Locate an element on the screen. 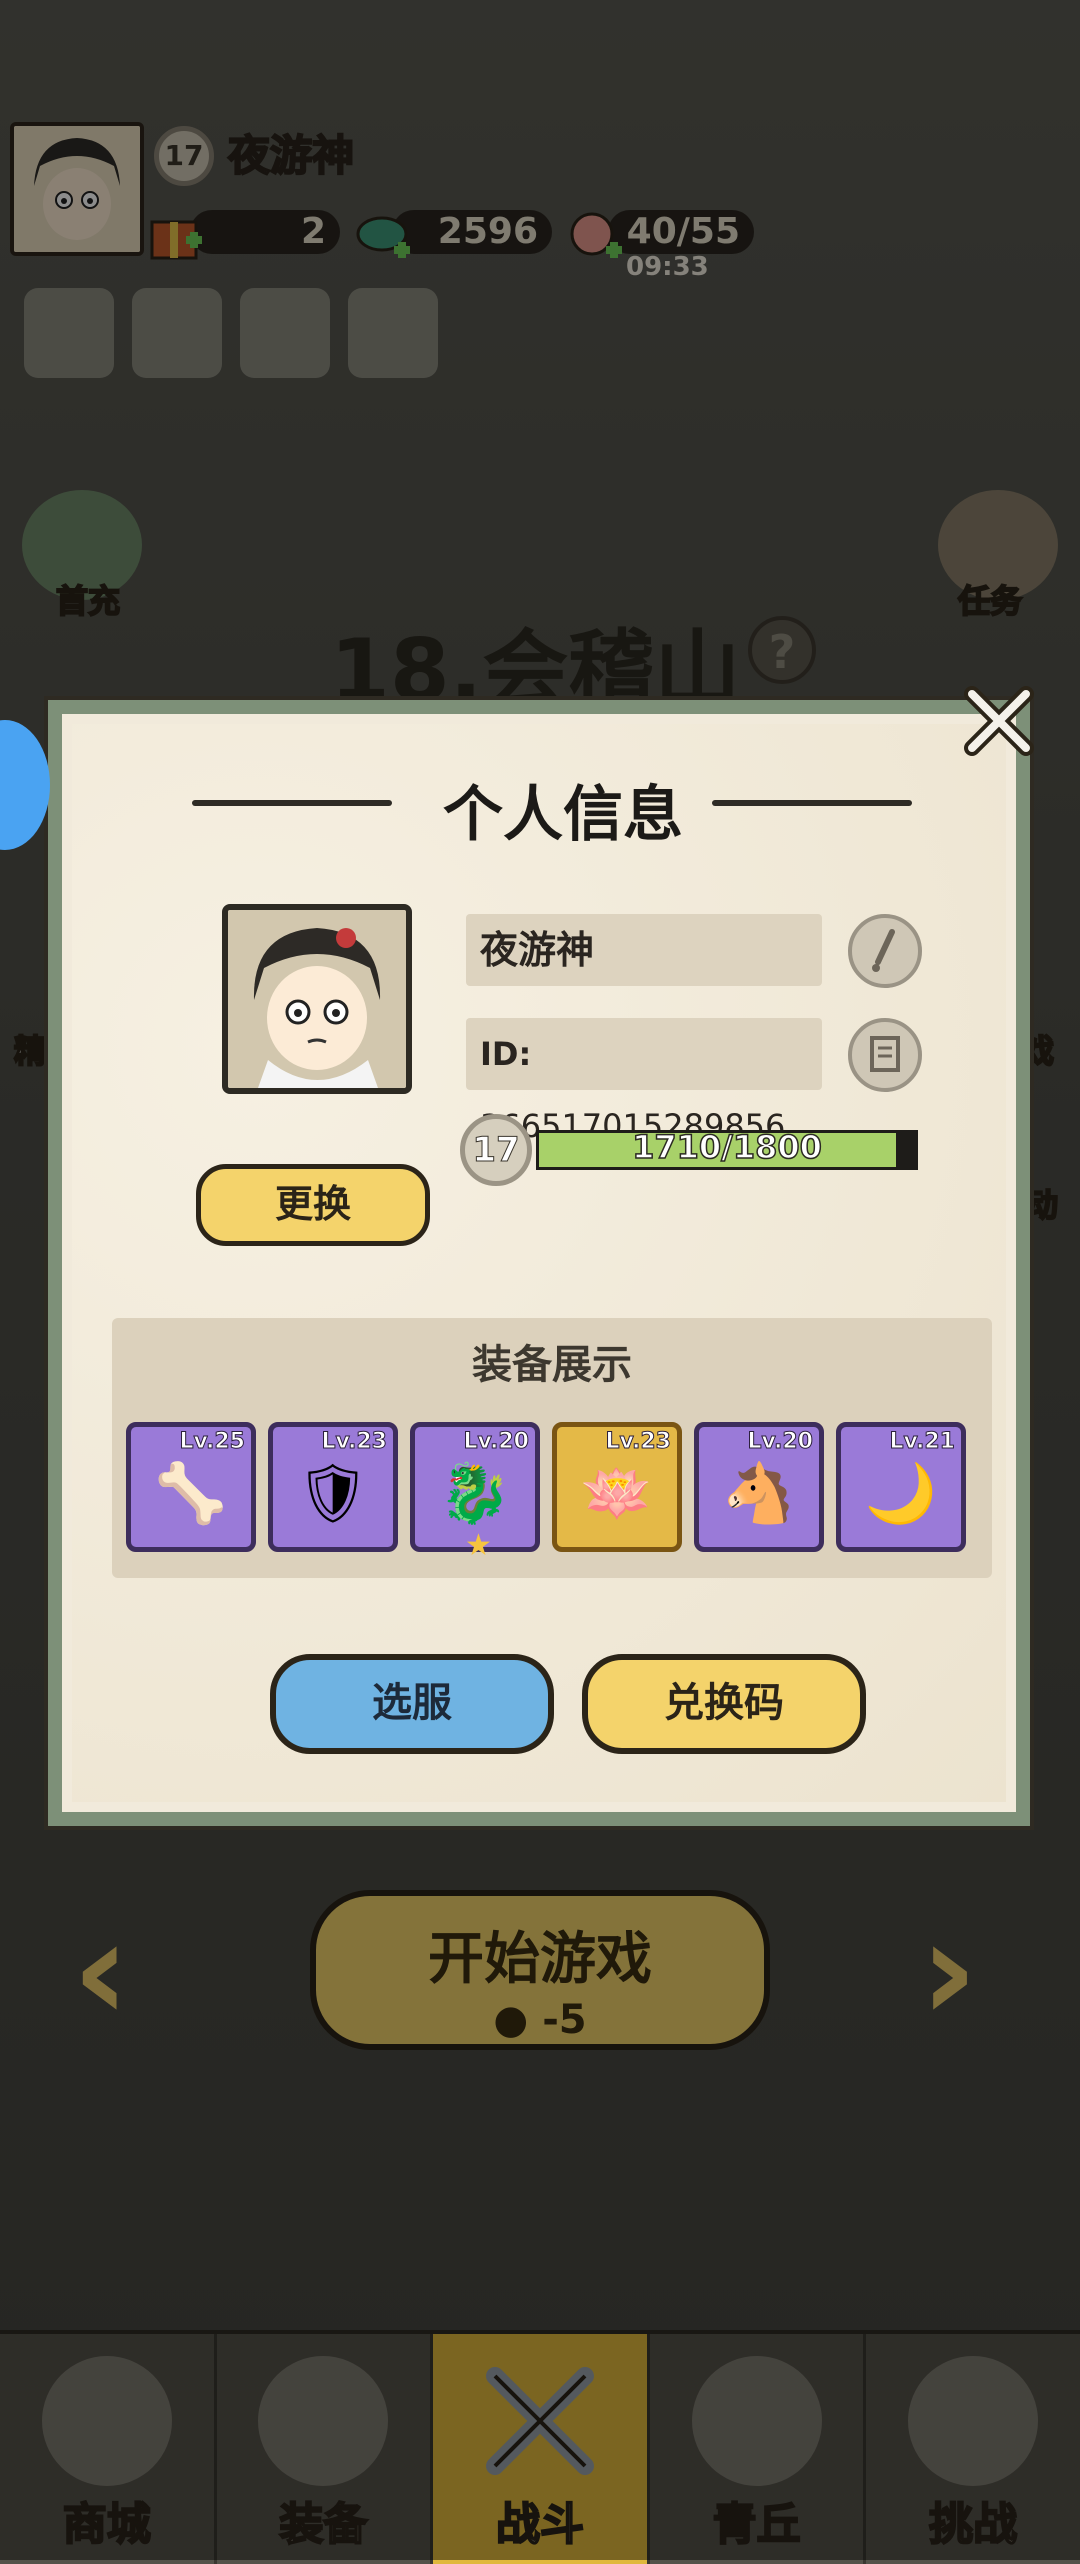 Image resolution: width=1080 pixels, height=2564 pixels. equipment-level: Lv.21 is located at coordinates (922, 1442).